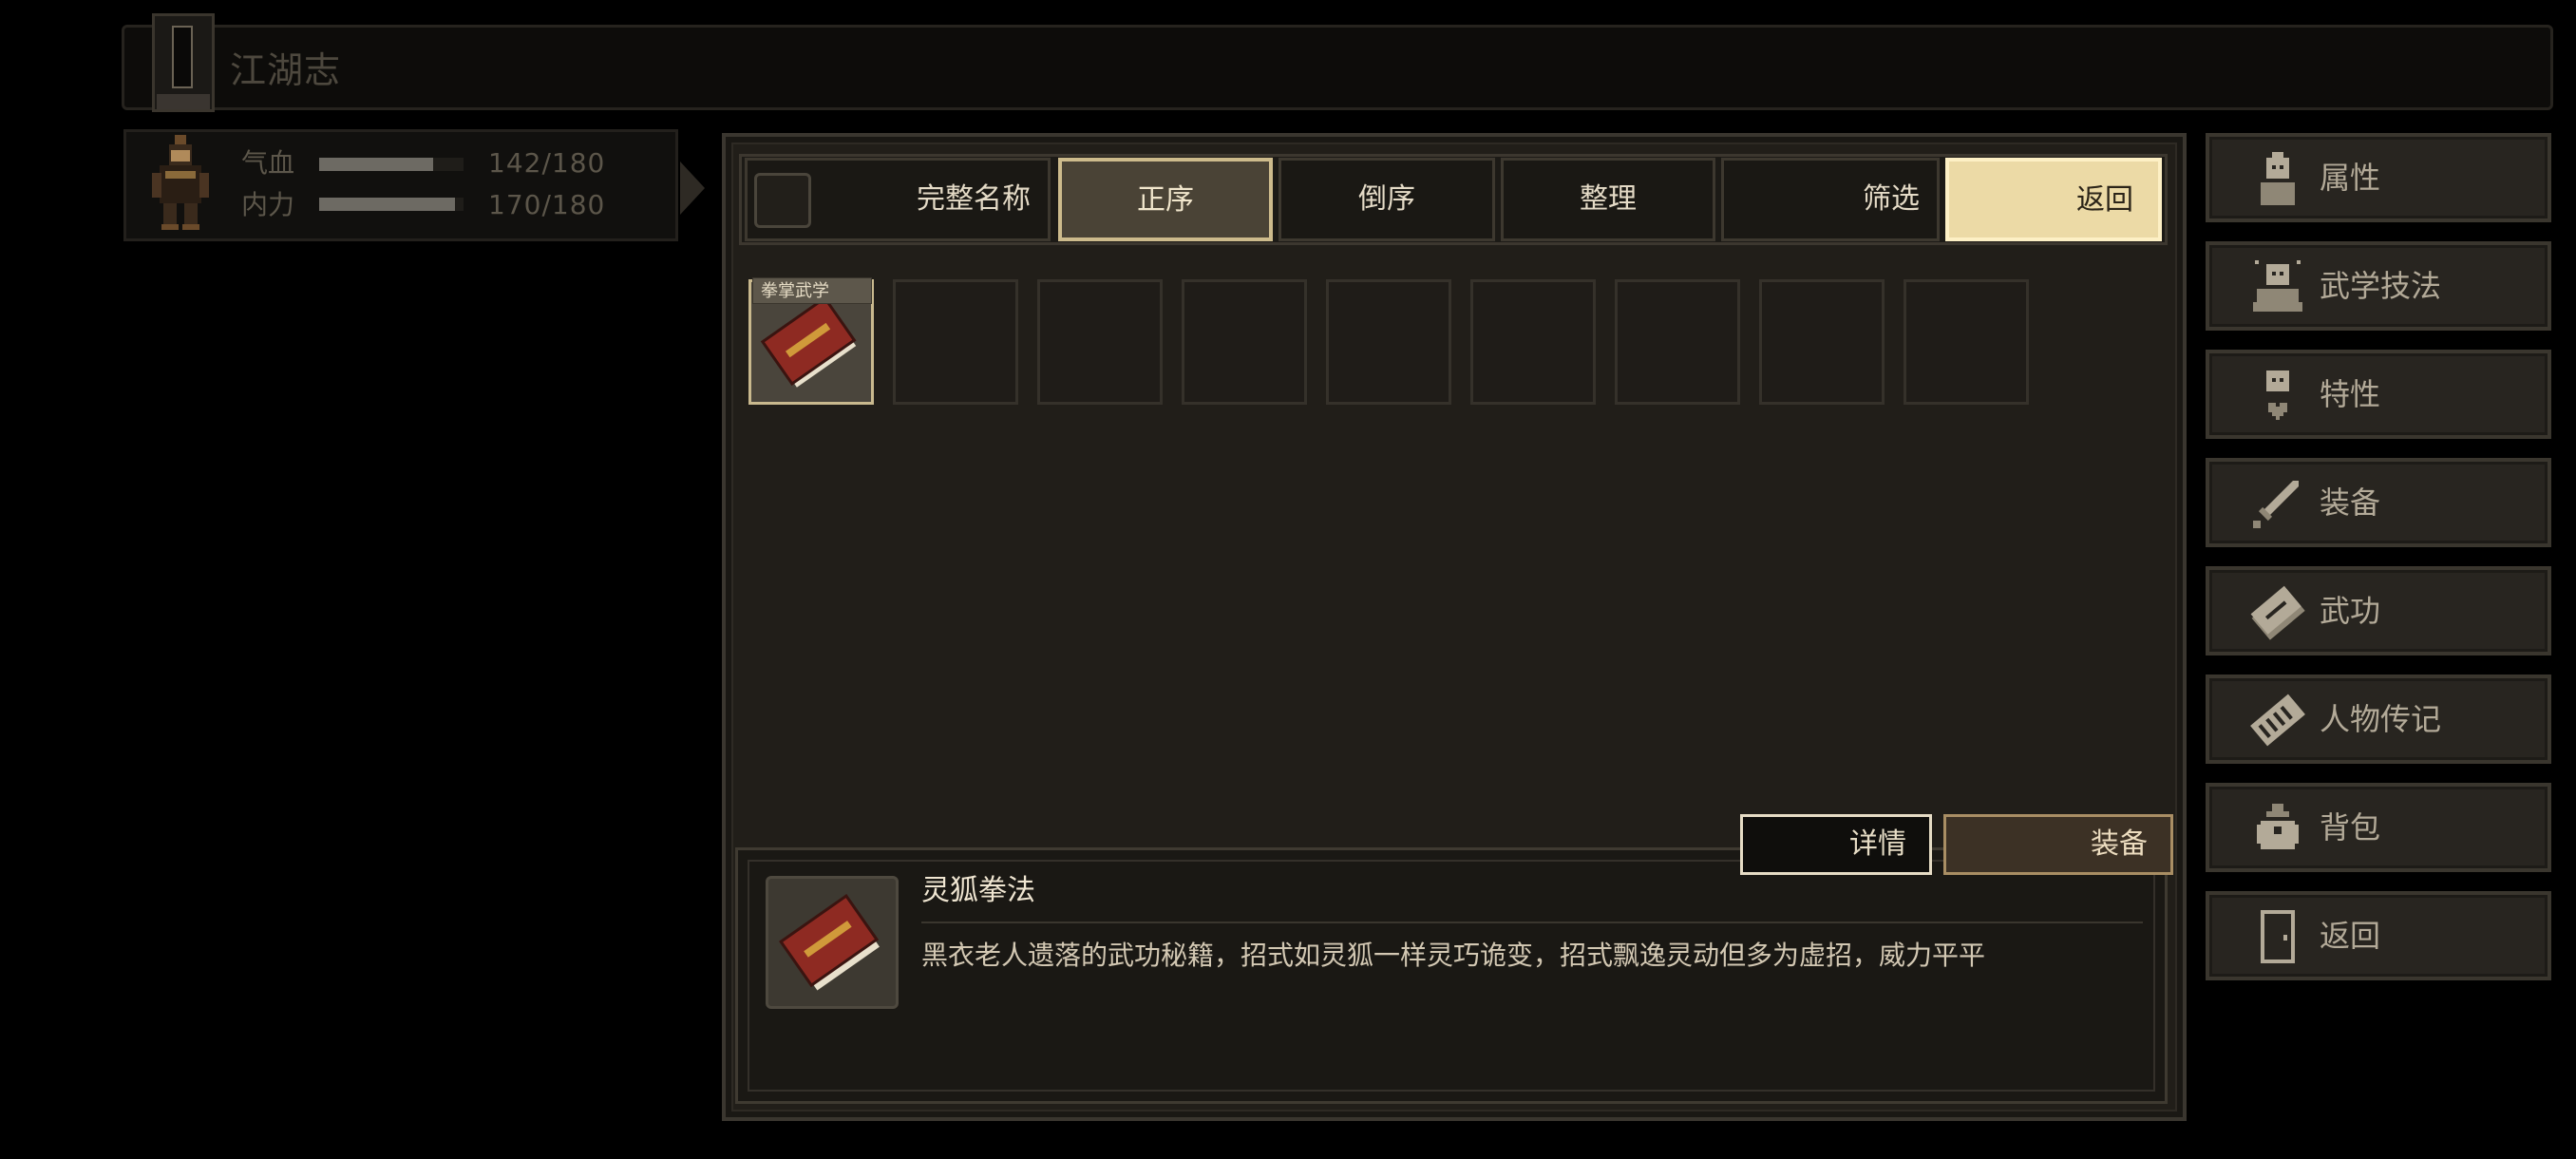 Image resolution: width=2576 pixels, height=1159 pixels. I want to click on toolbar-back-button: 返回, so click(2053, 199).